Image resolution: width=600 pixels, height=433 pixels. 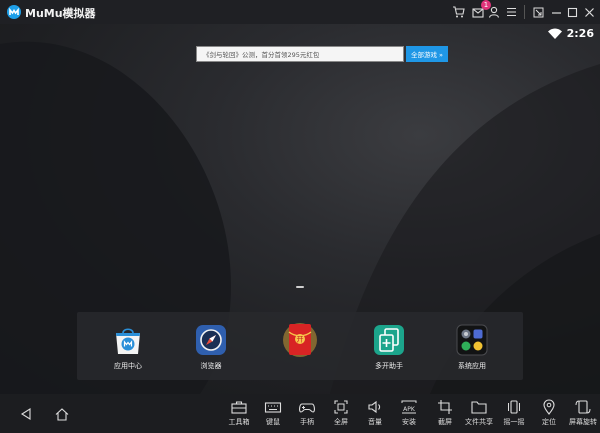 What do you see at coordinates (375, 422) in the screenshot?
I see `tool-label: 音量` at bounding box center [375, 422].